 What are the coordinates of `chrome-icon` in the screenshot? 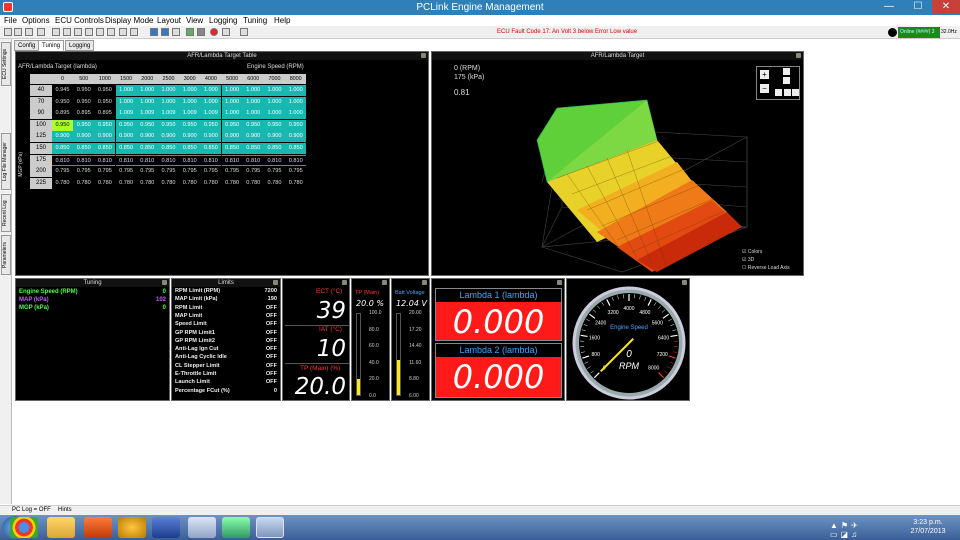 It's located at (24, 527).